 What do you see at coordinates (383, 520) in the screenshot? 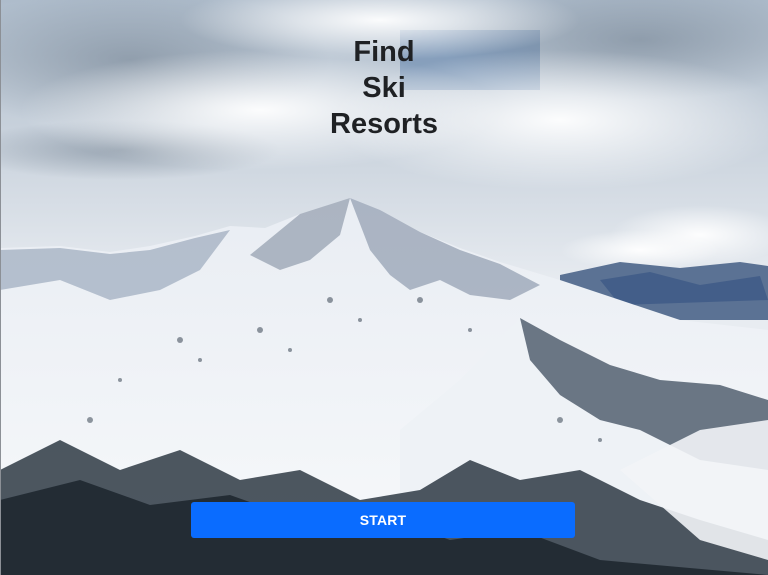
I see `start-button: START` at bounding box center [383, 520].